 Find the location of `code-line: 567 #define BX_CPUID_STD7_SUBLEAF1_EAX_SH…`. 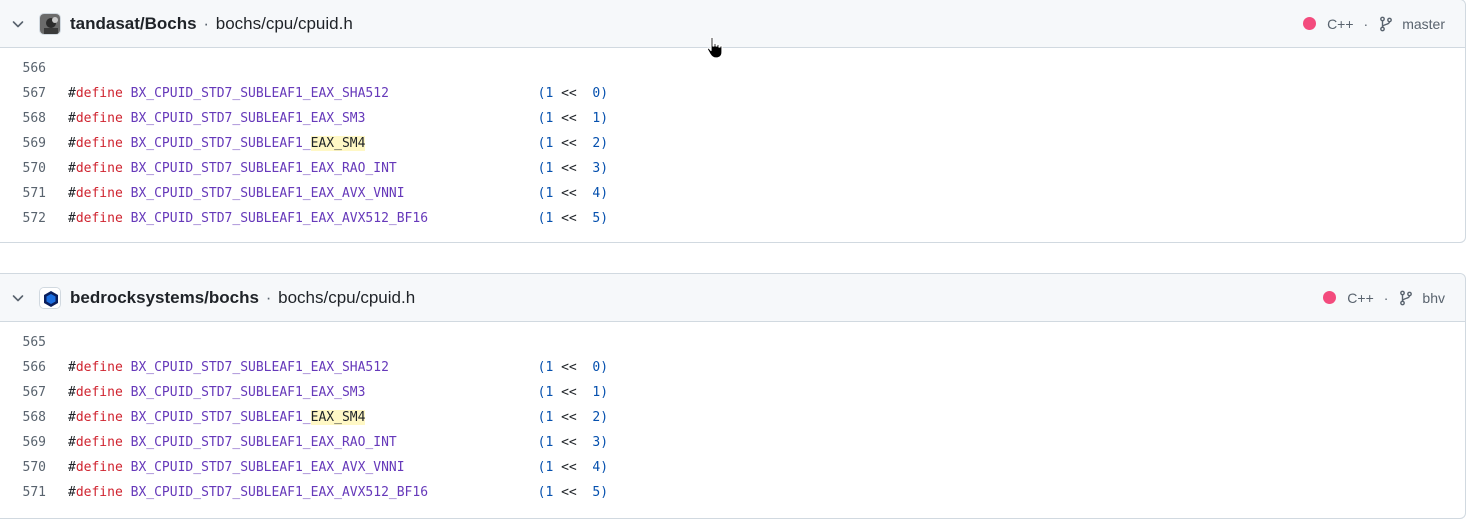

code-line: 567 #define BX_CPUID_STD7_SUBLEAF1_EAX_SH… is located at coordinates (732, 93).